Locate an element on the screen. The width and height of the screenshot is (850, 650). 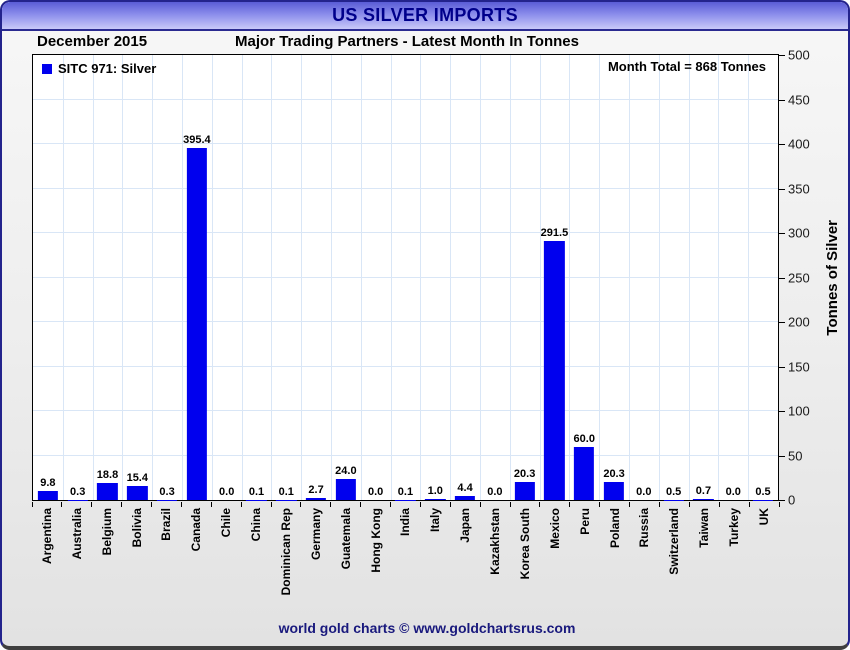
bar-argentina is located at coordinates (48, 495).